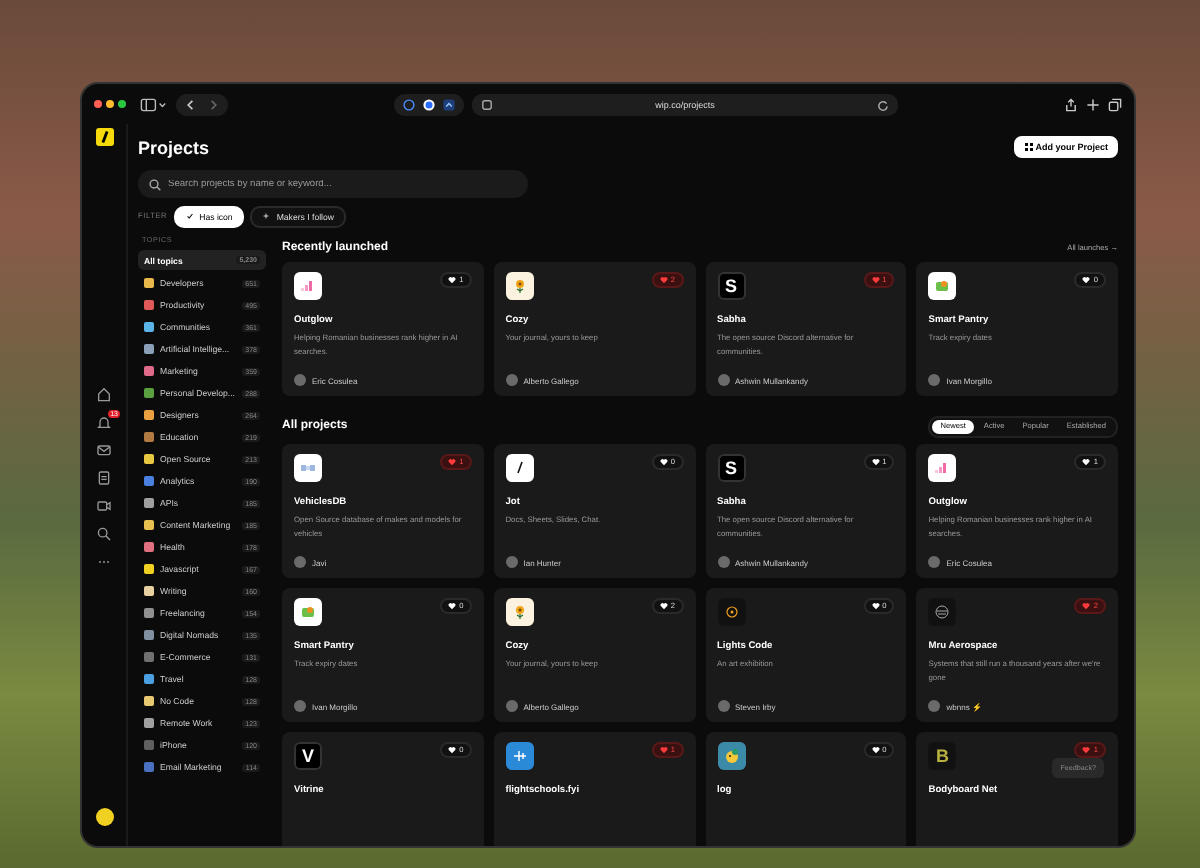 The height and width of the screenshot is (868, 1200). Describe the element at coordinates (942, 756) in the screenshot. I see `project-logo: B` at that location.